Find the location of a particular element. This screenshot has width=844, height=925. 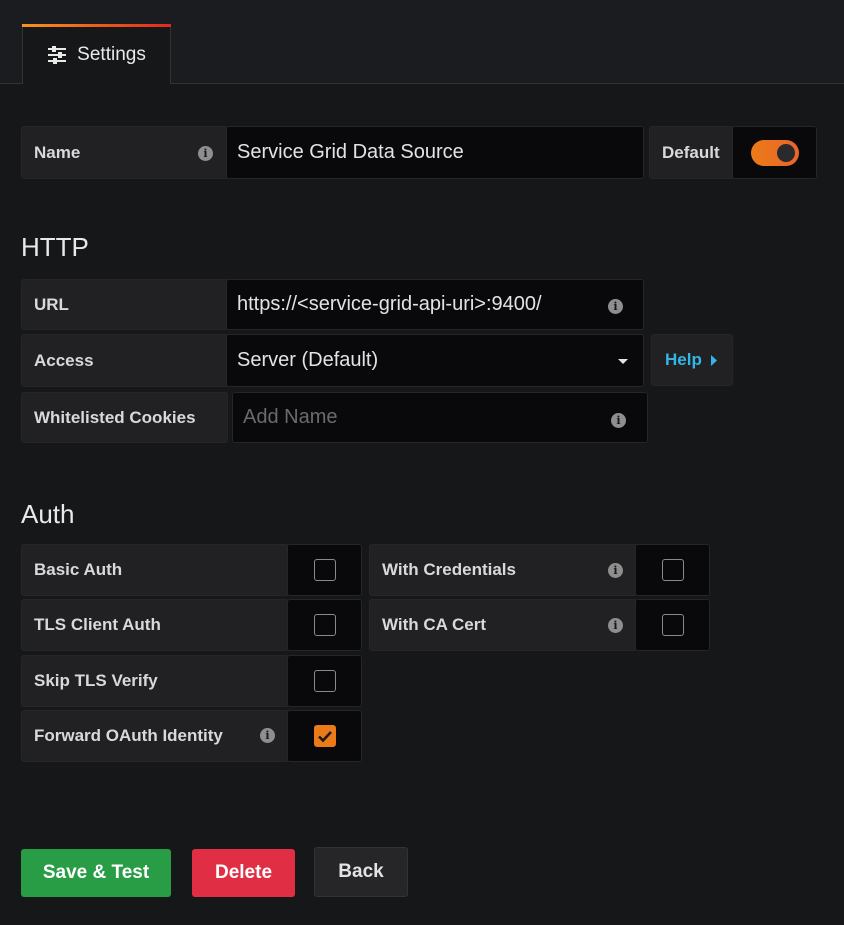

forward-oauth-label: Forward OAuth Identity i is located at coordinates (155, 736).